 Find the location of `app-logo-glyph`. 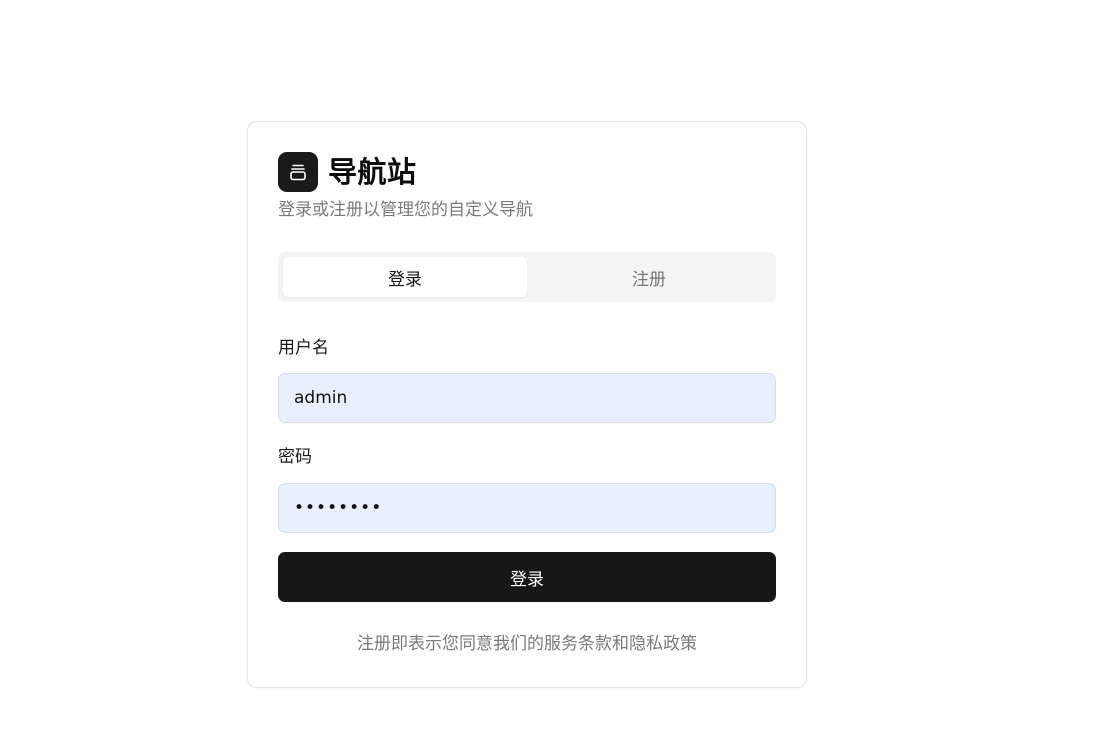

app-logo-glyph is located at coordinates (298, 172).